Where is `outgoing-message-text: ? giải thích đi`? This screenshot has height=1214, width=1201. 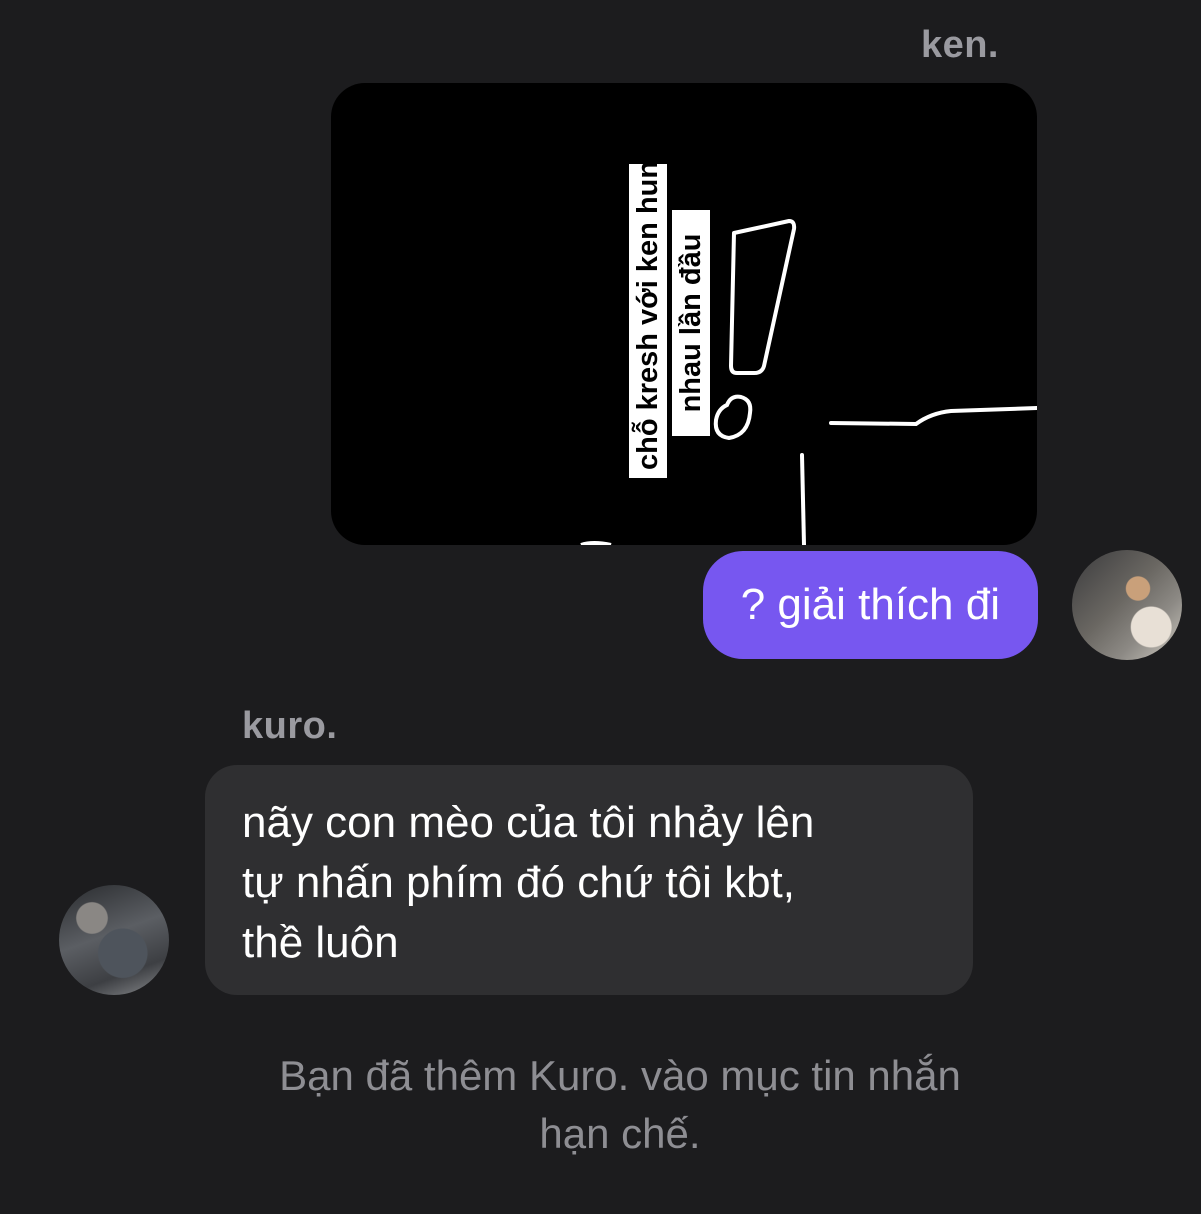
outgoing-message-text: ? giải thích đi is located at coordinates (870, 604).